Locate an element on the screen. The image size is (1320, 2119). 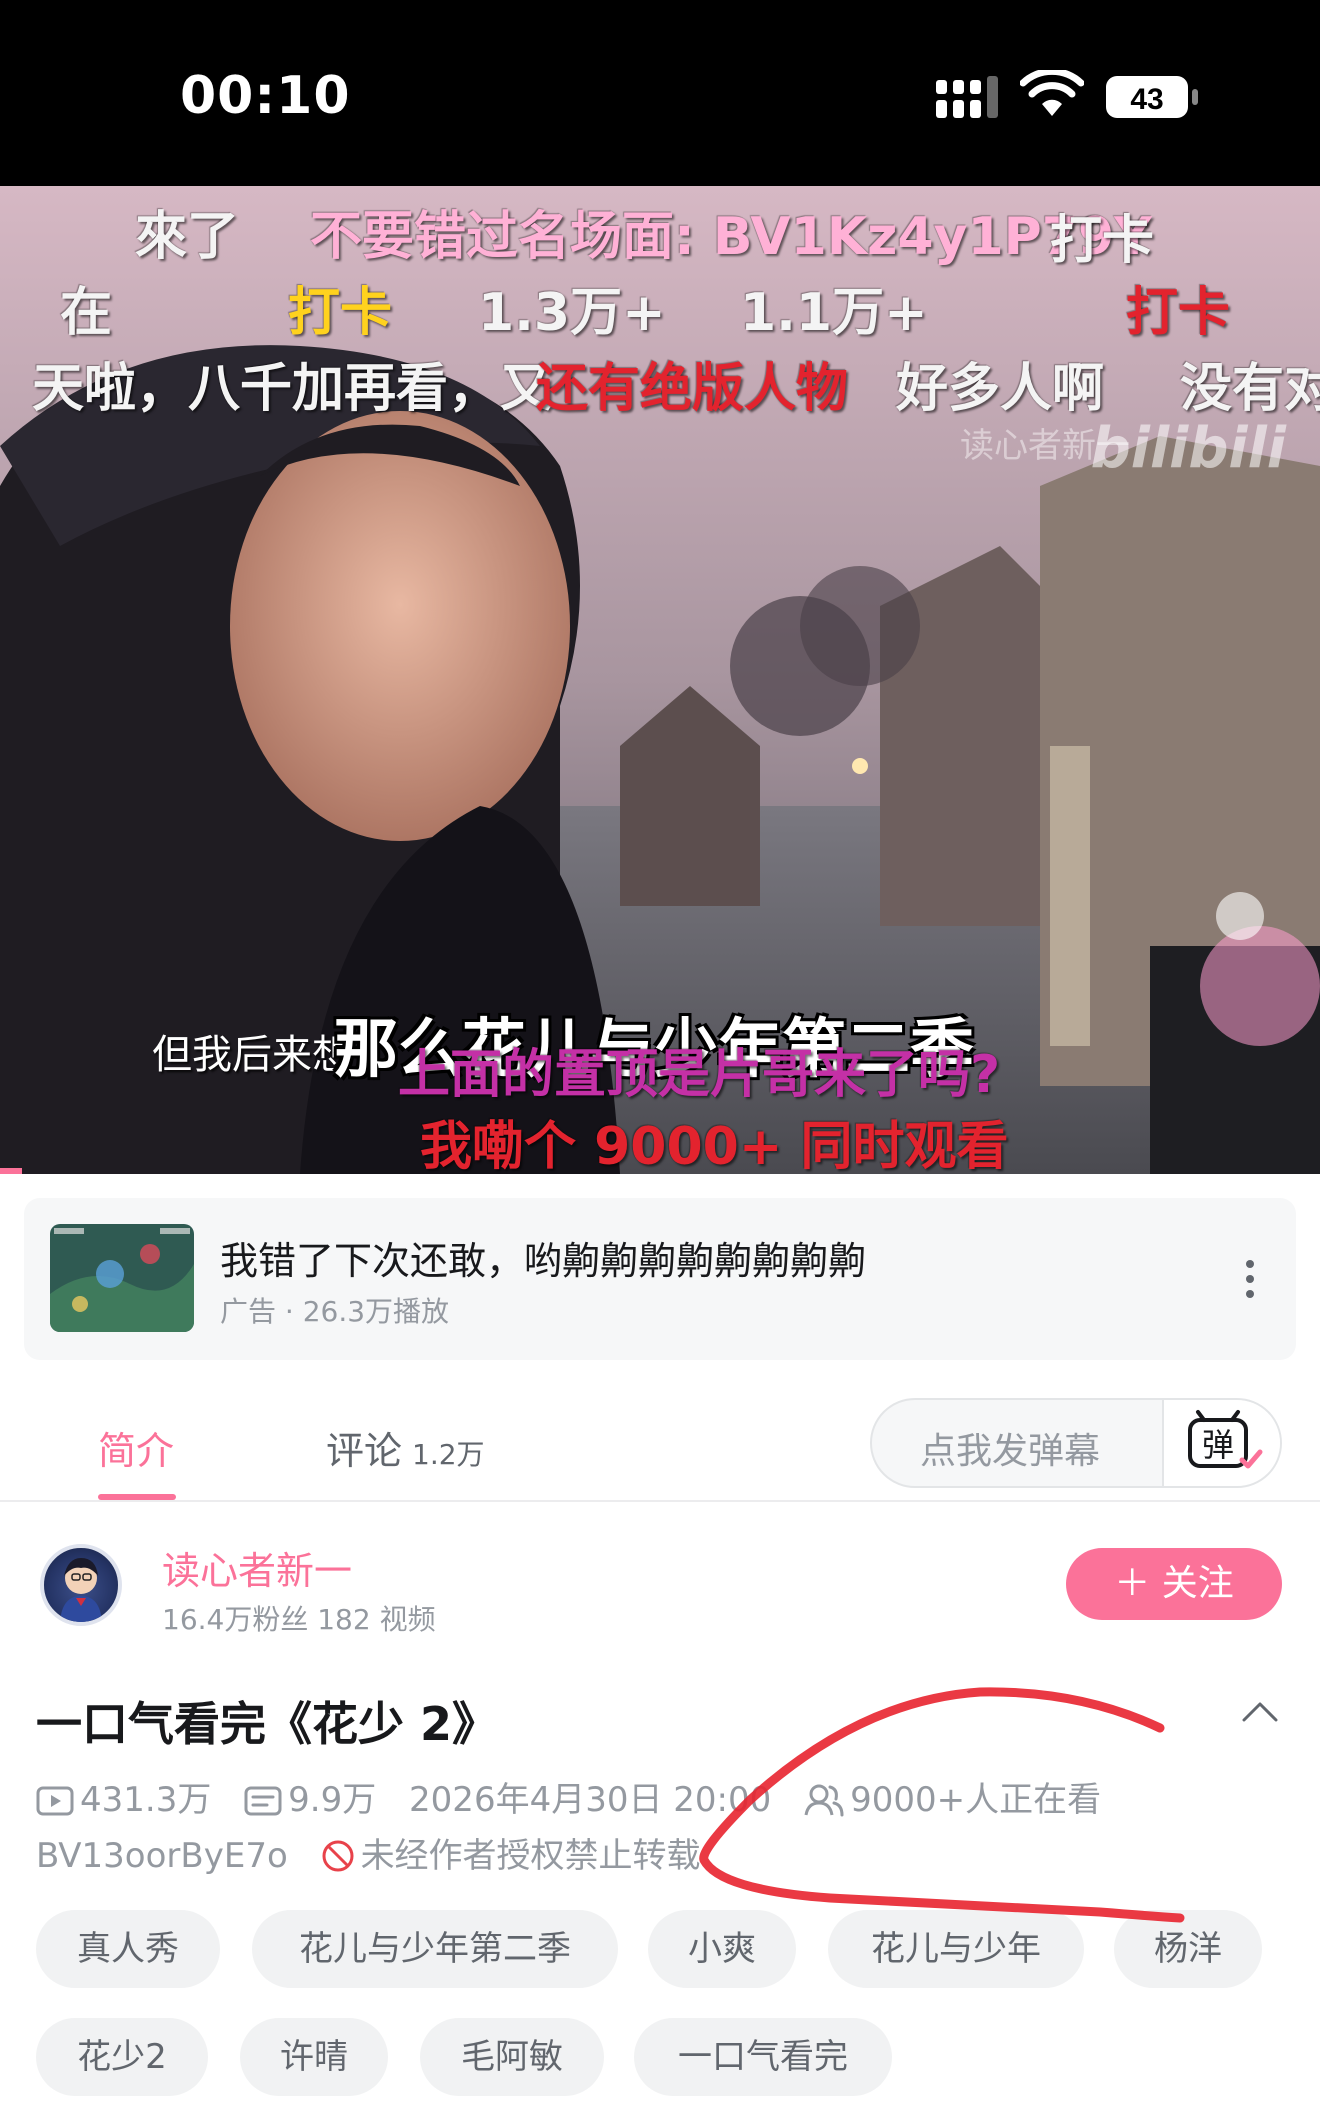
video-subtitle-small: 但我后来想 is located at coordinates (252, 1055).